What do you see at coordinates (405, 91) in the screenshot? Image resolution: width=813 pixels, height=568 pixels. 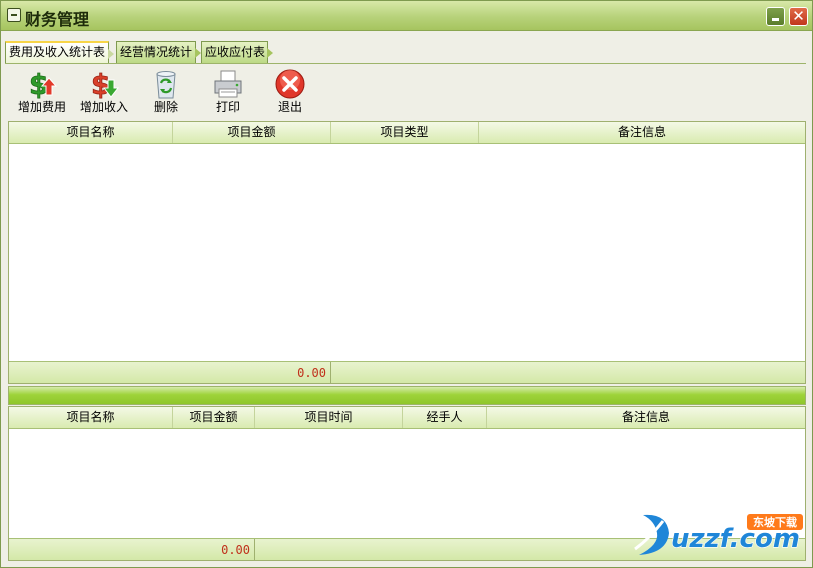 I see `toolbar: $ 增加费用 $ 增加收入 删除 打印 退出` at bounding box center [405, 91].